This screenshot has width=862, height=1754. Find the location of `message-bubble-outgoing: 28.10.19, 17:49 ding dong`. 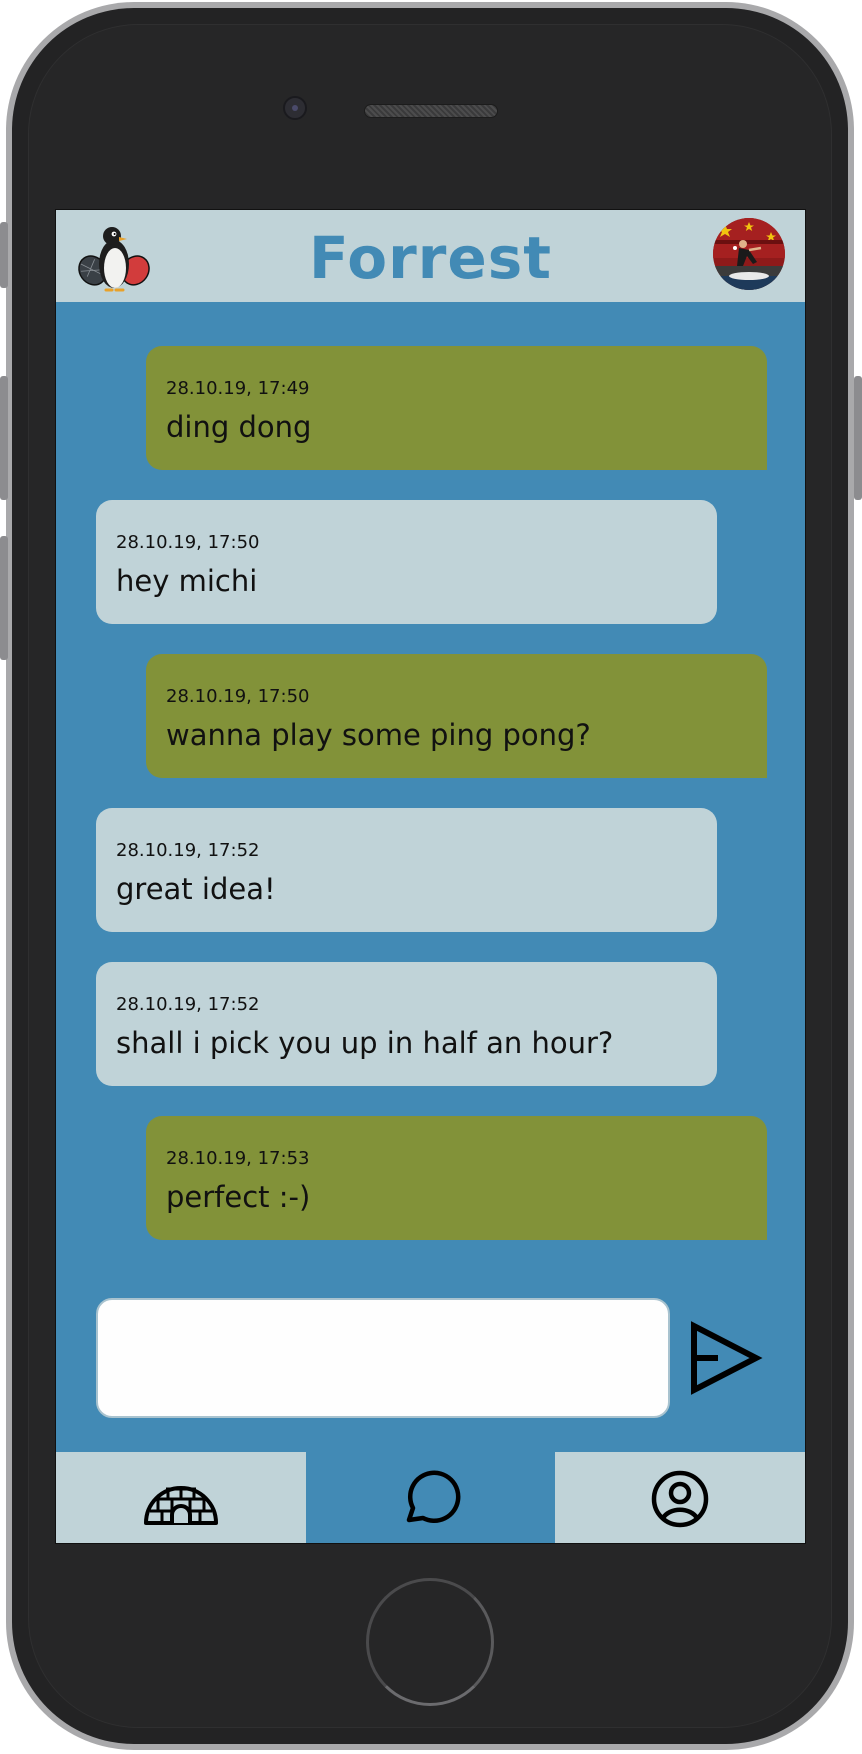

message-bubble-outgoing: 28.10.19, 17:49 ding dong is located at coordinates (456, 408).